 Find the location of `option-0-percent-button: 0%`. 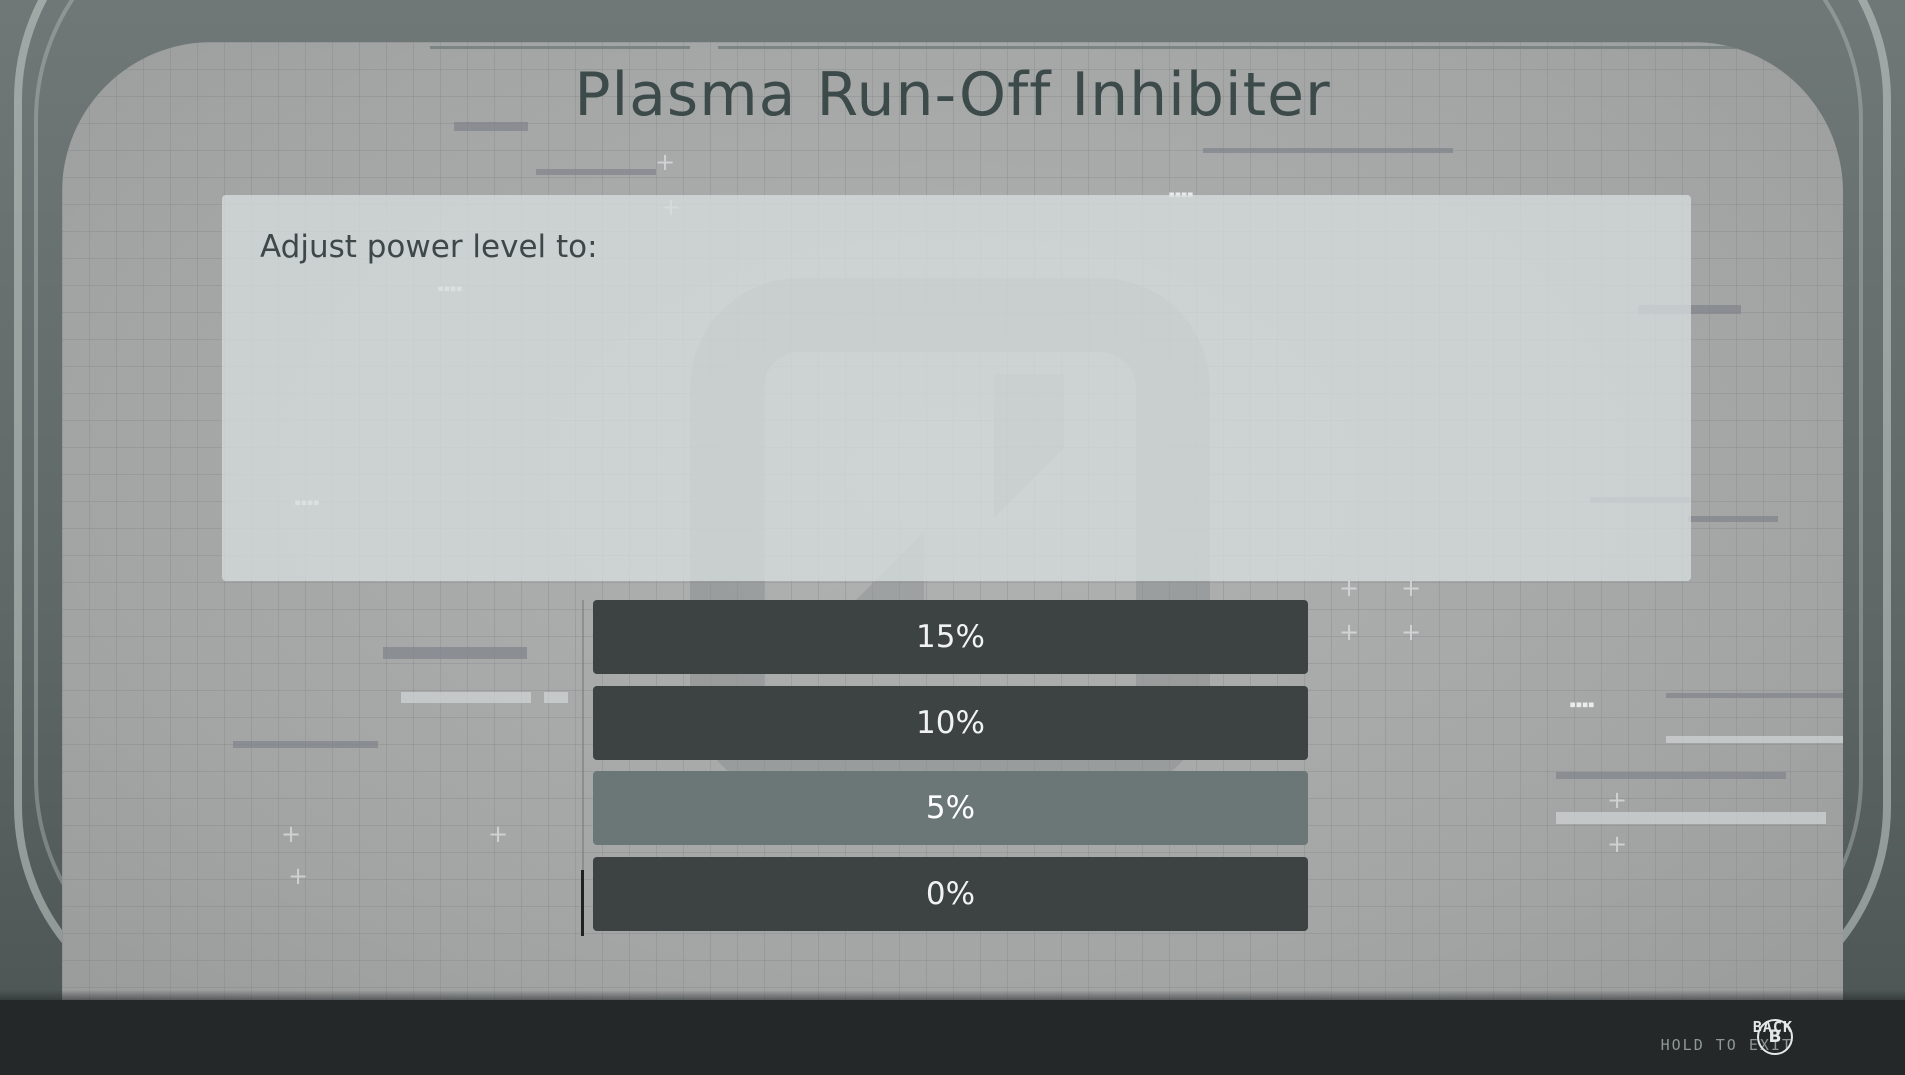

option-0-percent-button: 0% is located at coordinates (950, 894).